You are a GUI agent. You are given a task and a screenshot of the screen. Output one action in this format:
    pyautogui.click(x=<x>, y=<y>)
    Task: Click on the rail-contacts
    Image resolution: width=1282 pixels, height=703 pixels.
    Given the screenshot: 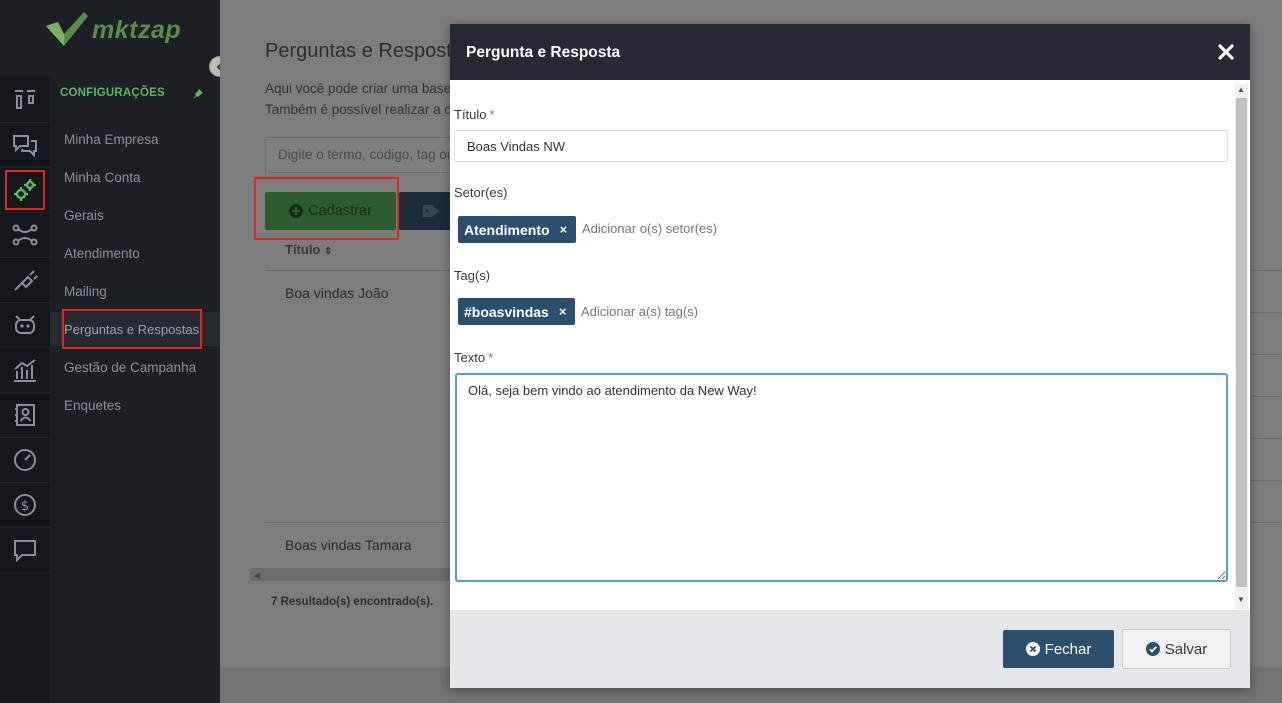 What is the action you would take?
    pyautogui.click(x=25, y=415)
    